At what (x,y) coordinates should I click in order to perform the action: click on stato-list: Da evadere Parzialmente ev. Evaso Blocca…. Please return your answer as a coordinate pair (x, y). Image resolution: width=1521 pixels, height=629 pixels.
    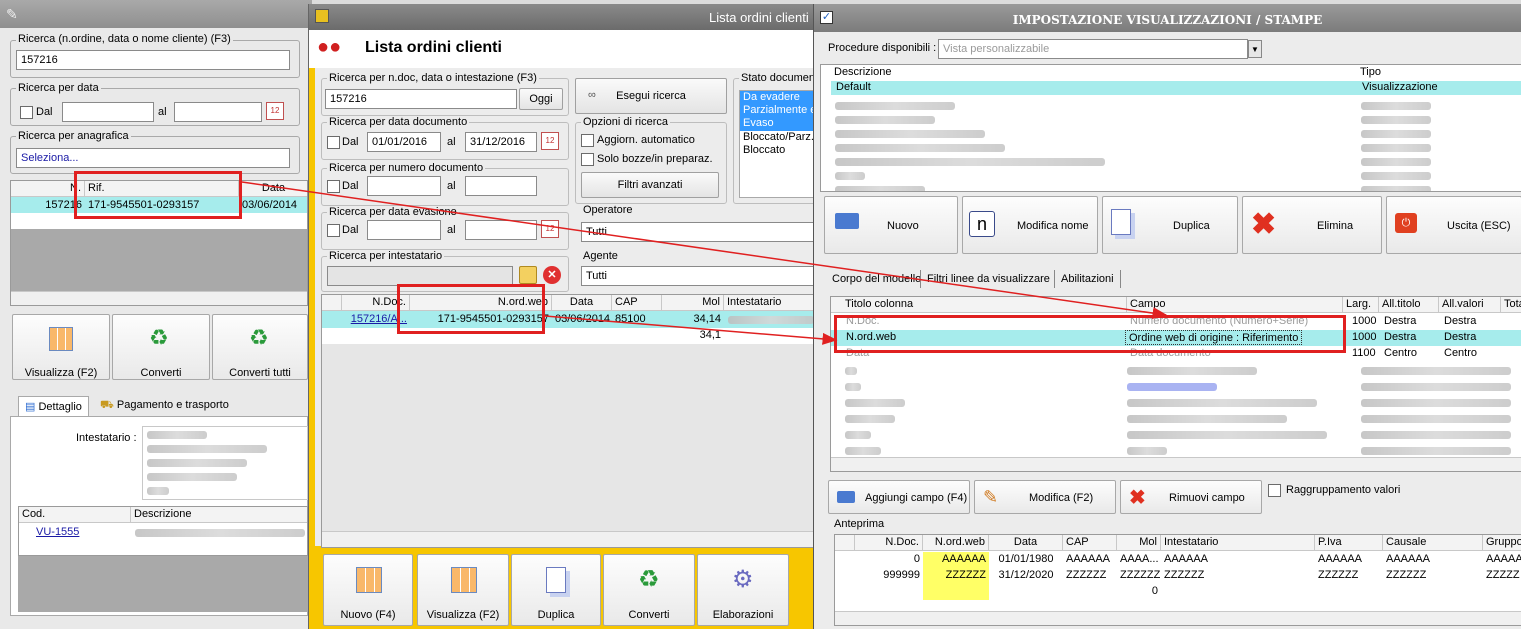
    Looking at the image, I should click on (778, 144).